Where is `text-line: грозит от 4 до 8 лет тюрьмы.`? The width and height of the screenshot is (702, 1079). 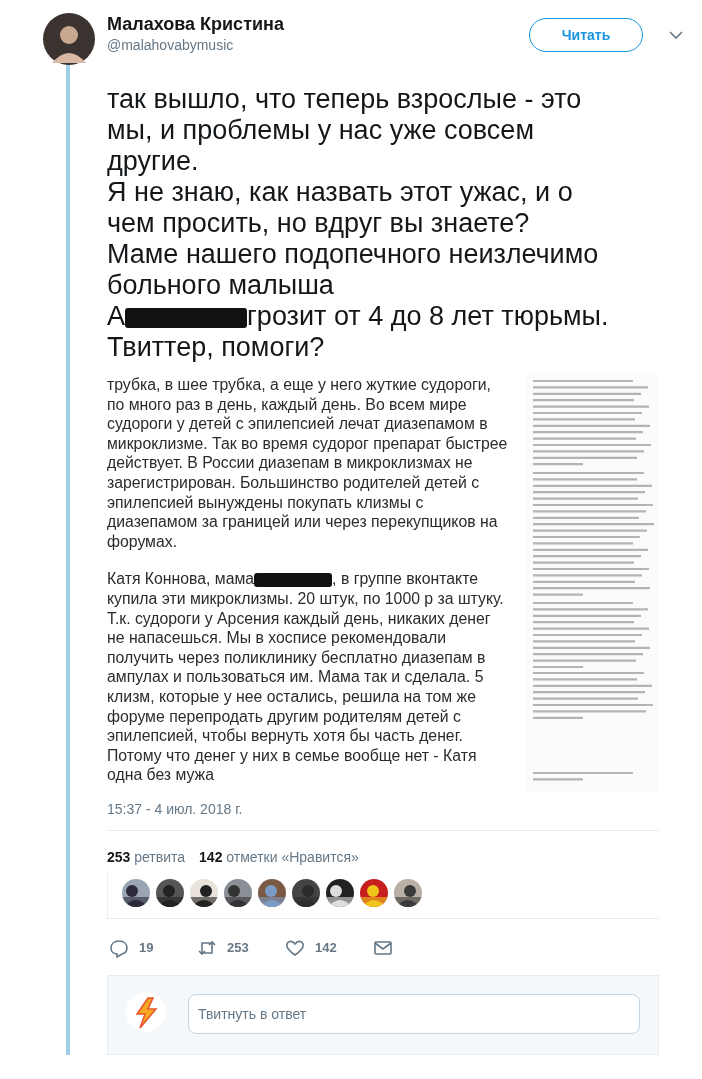
text-line: грозит от 4 до 8 лет тюрьмы. is located at coordinates (428, 316).